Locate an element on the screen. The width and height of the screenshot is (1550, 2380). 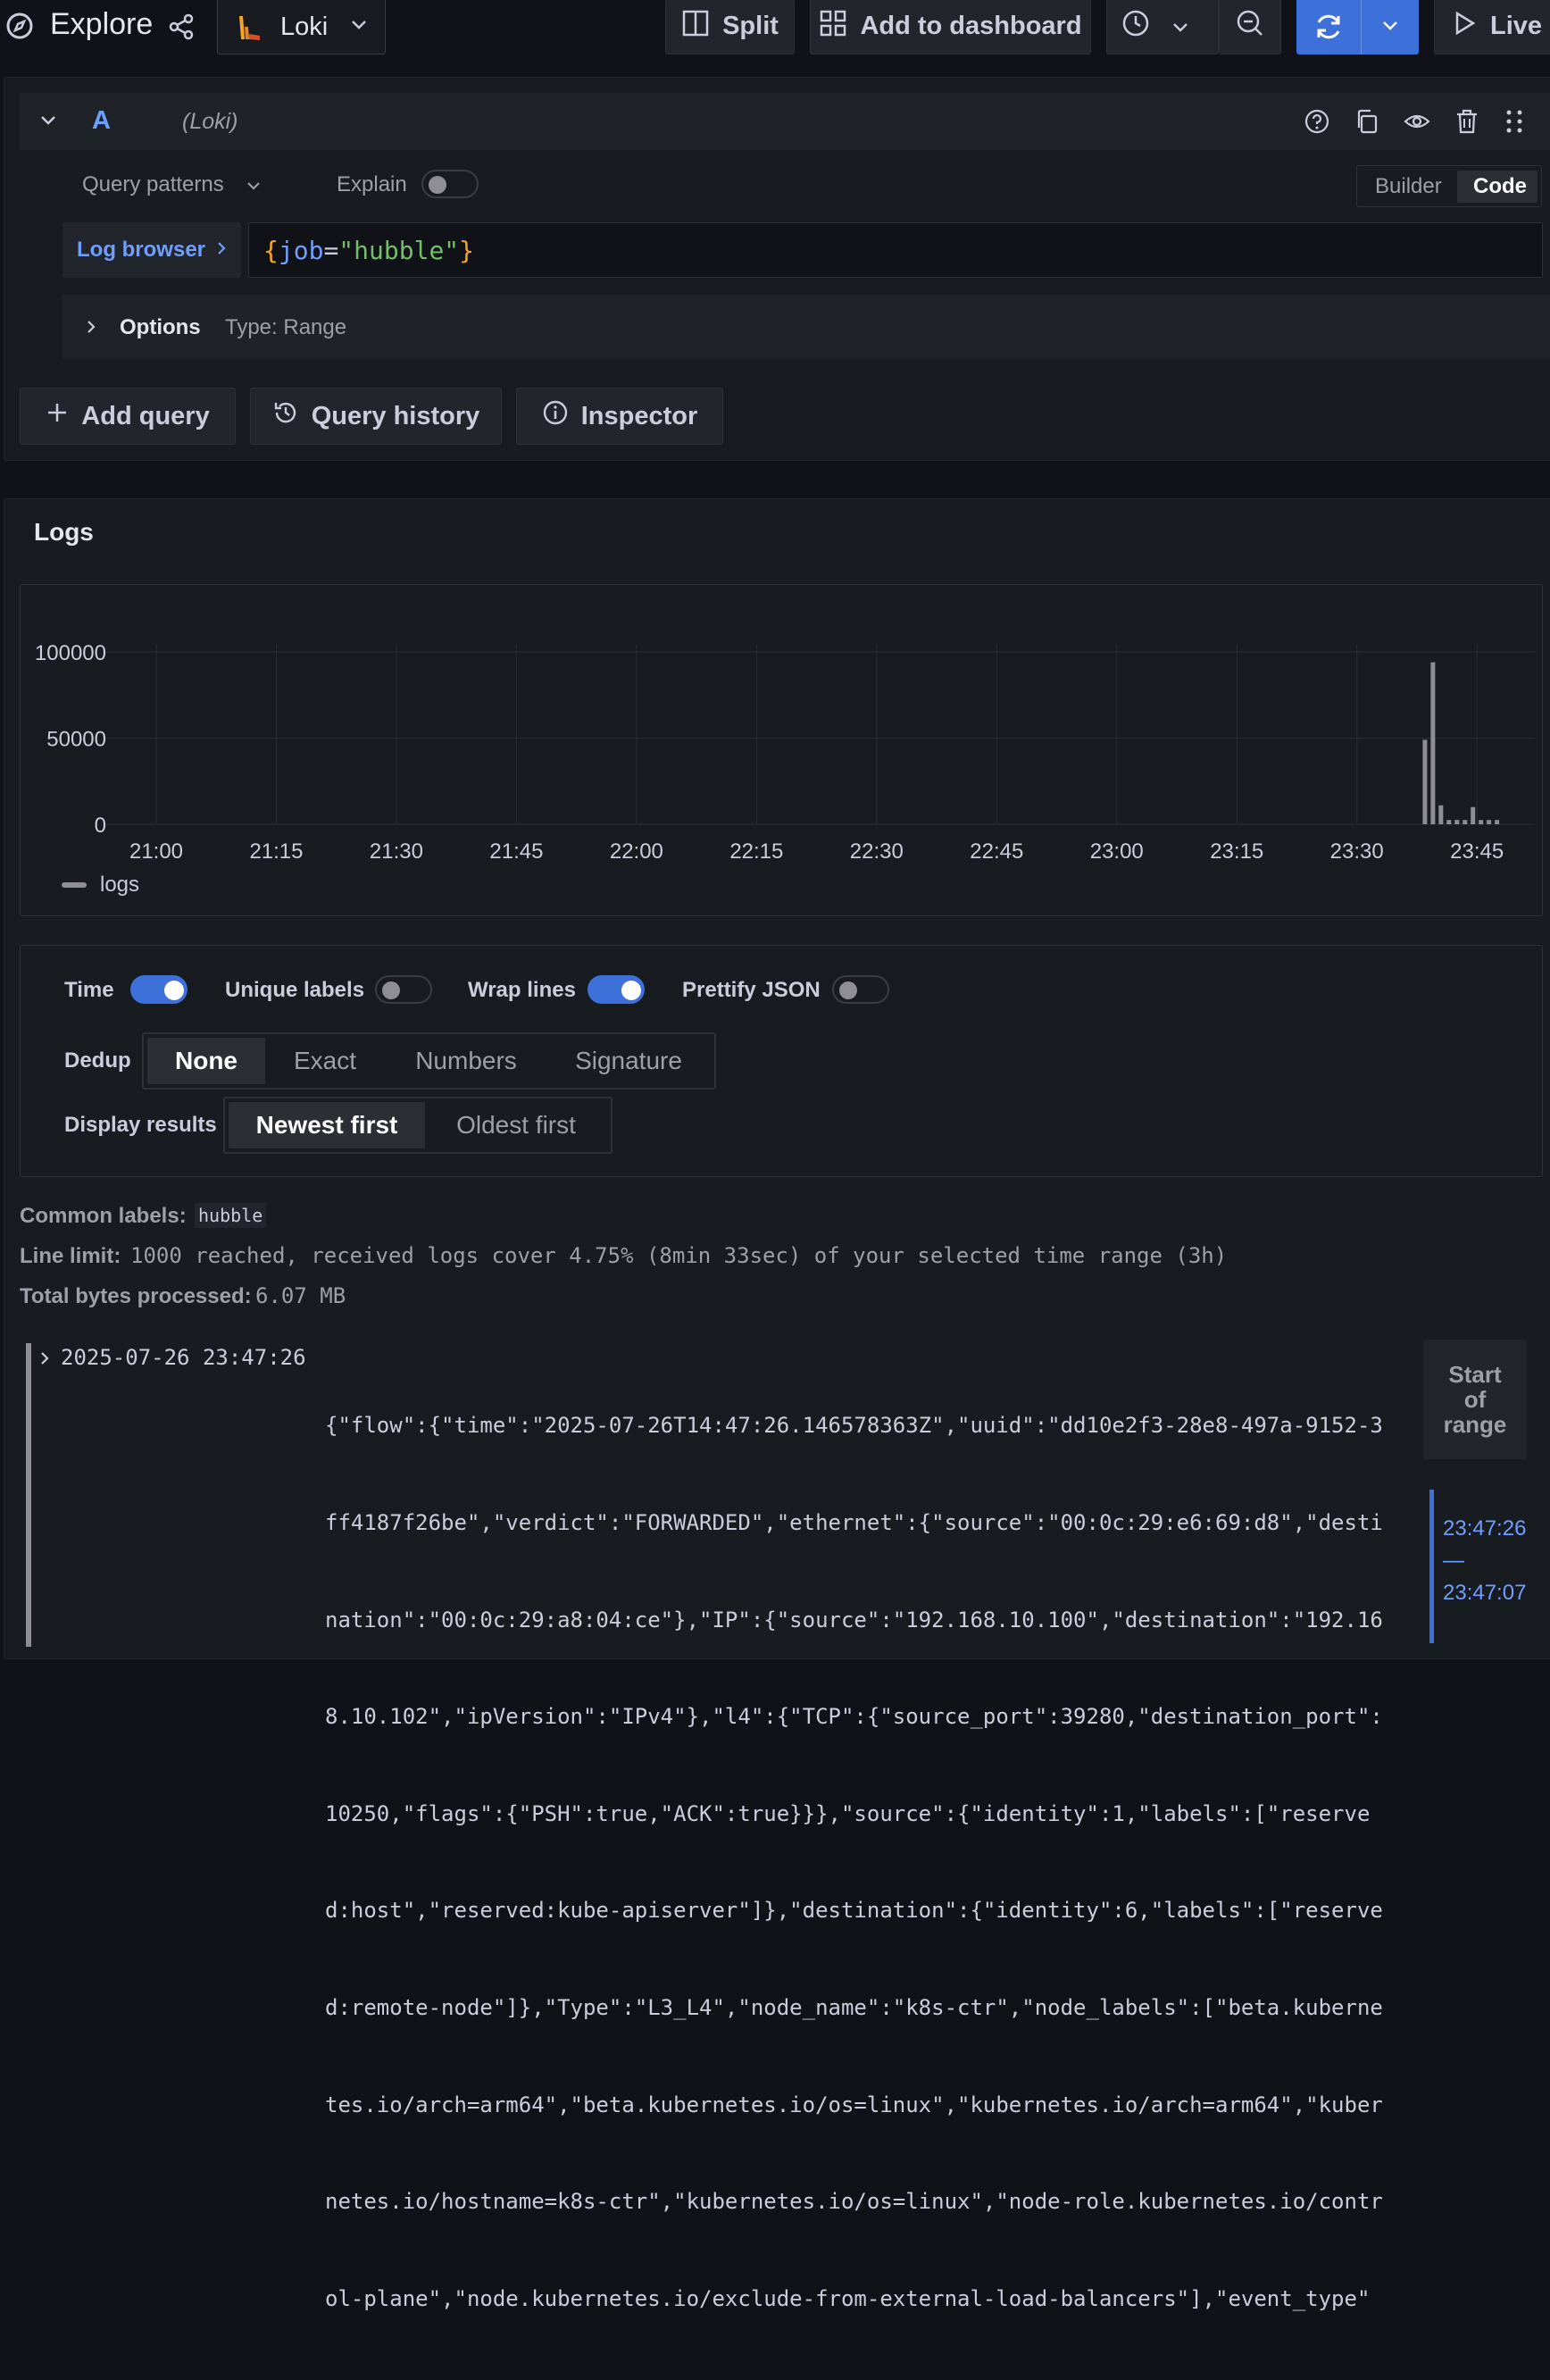
trash-icon is located at coordinates (1467, 123).